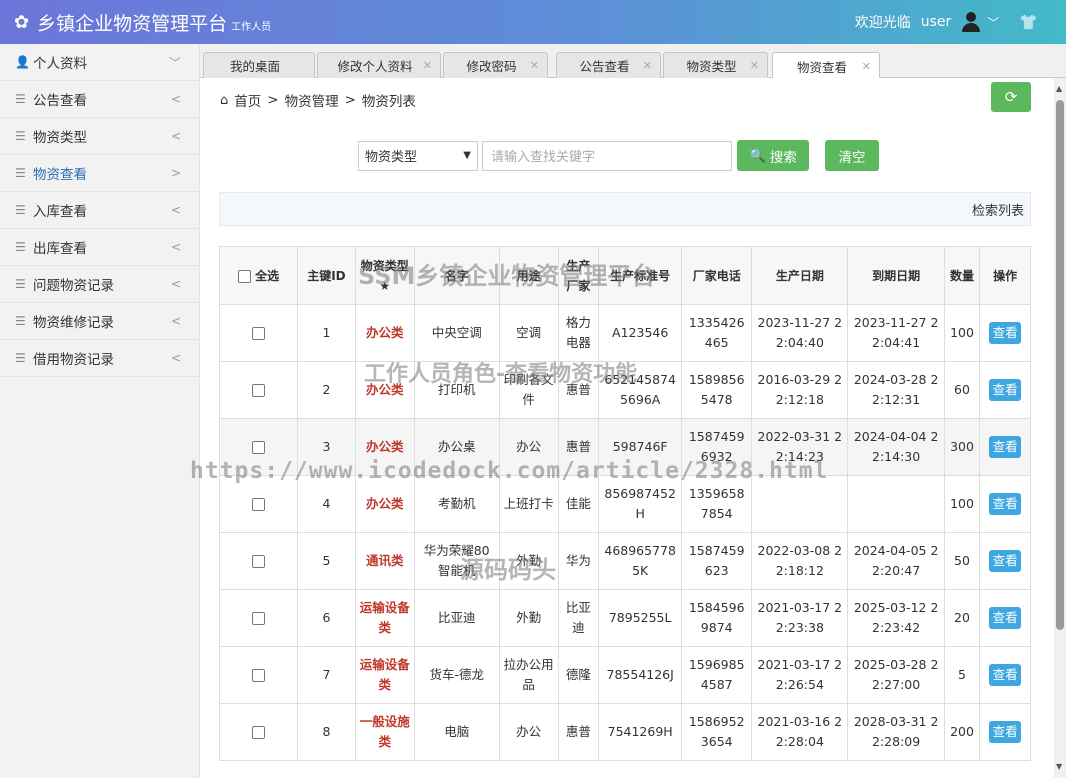 The height and width of the screenshot is (778, 1066). I want to click on select-all-checkbox, so click(244, 276).